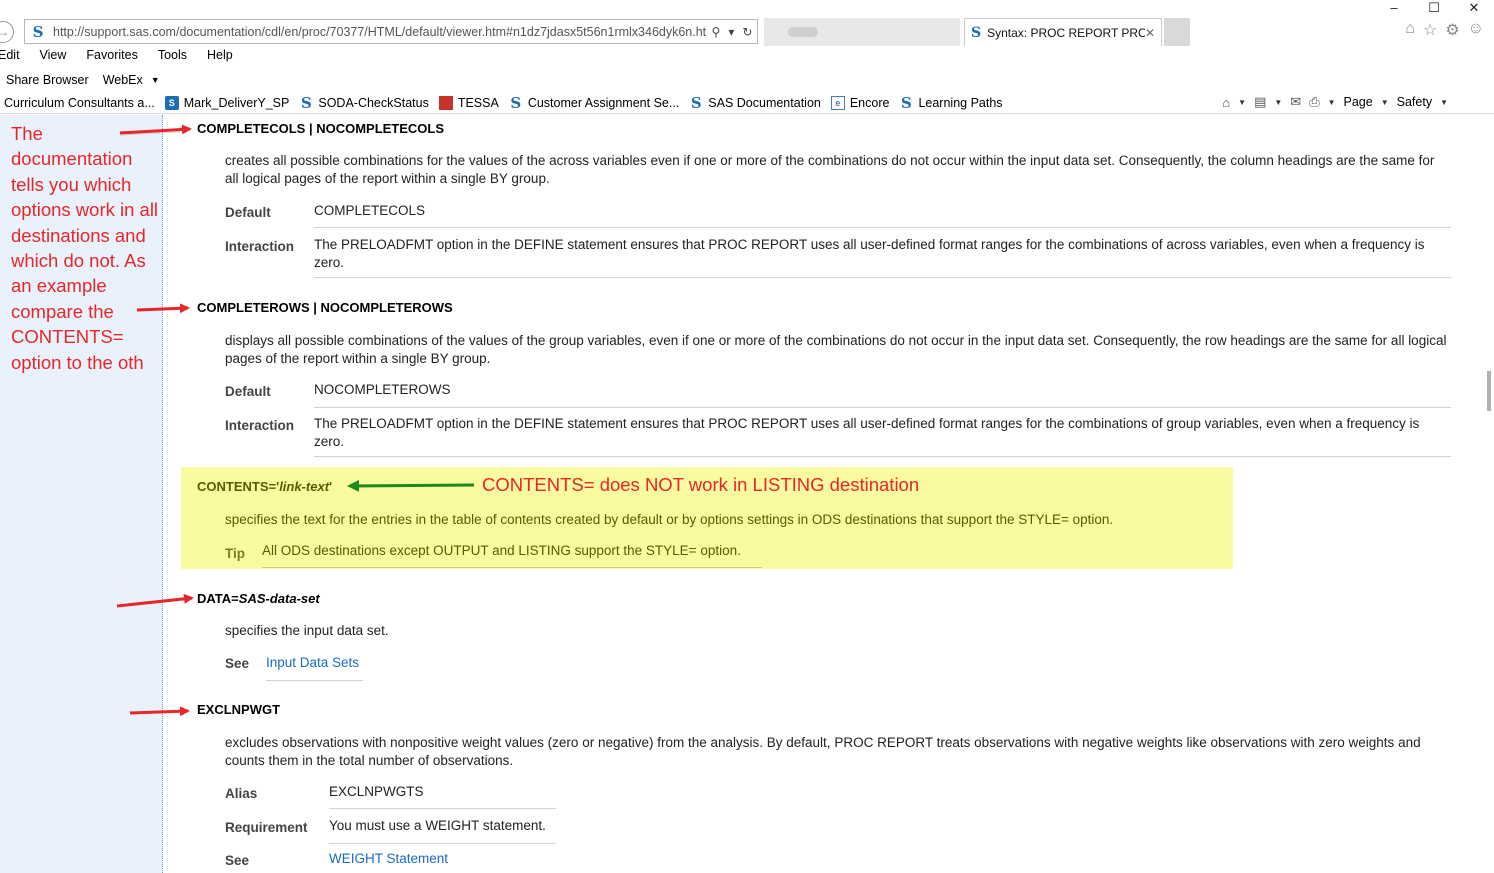  I want to click on requirement-label: Requirement, so click(266, 827).